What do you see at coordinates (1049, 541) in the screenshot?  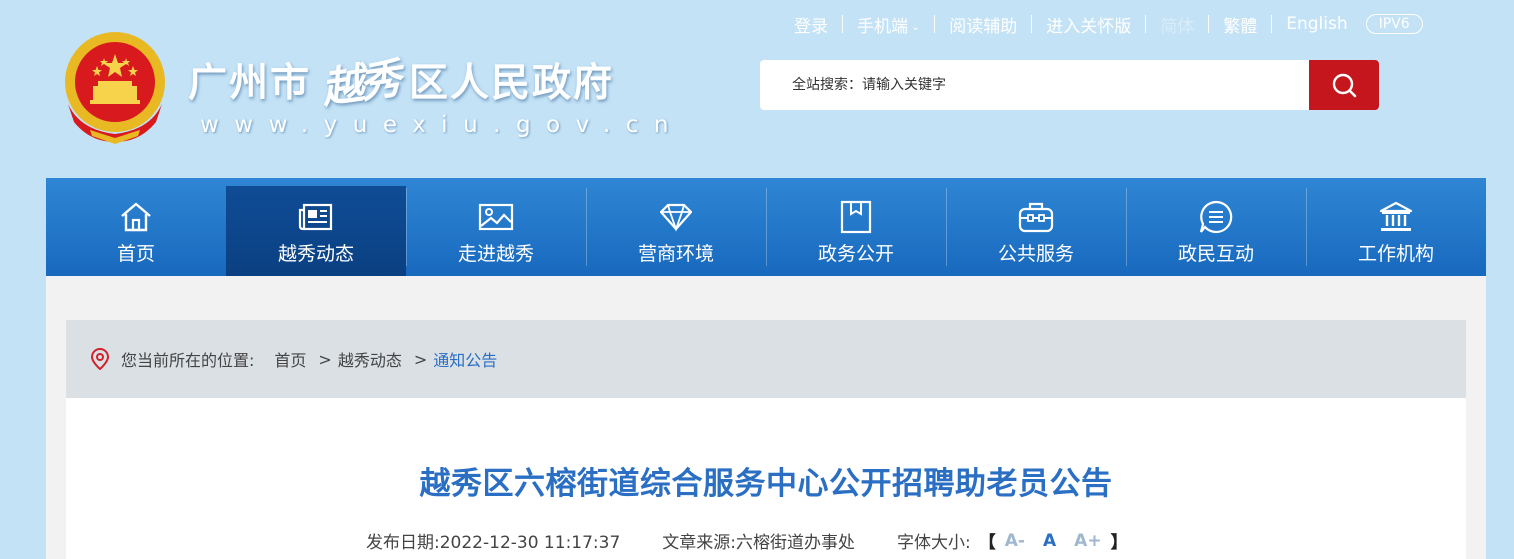 I see `font-medium-button: A` at bounding box center [1049, 541].